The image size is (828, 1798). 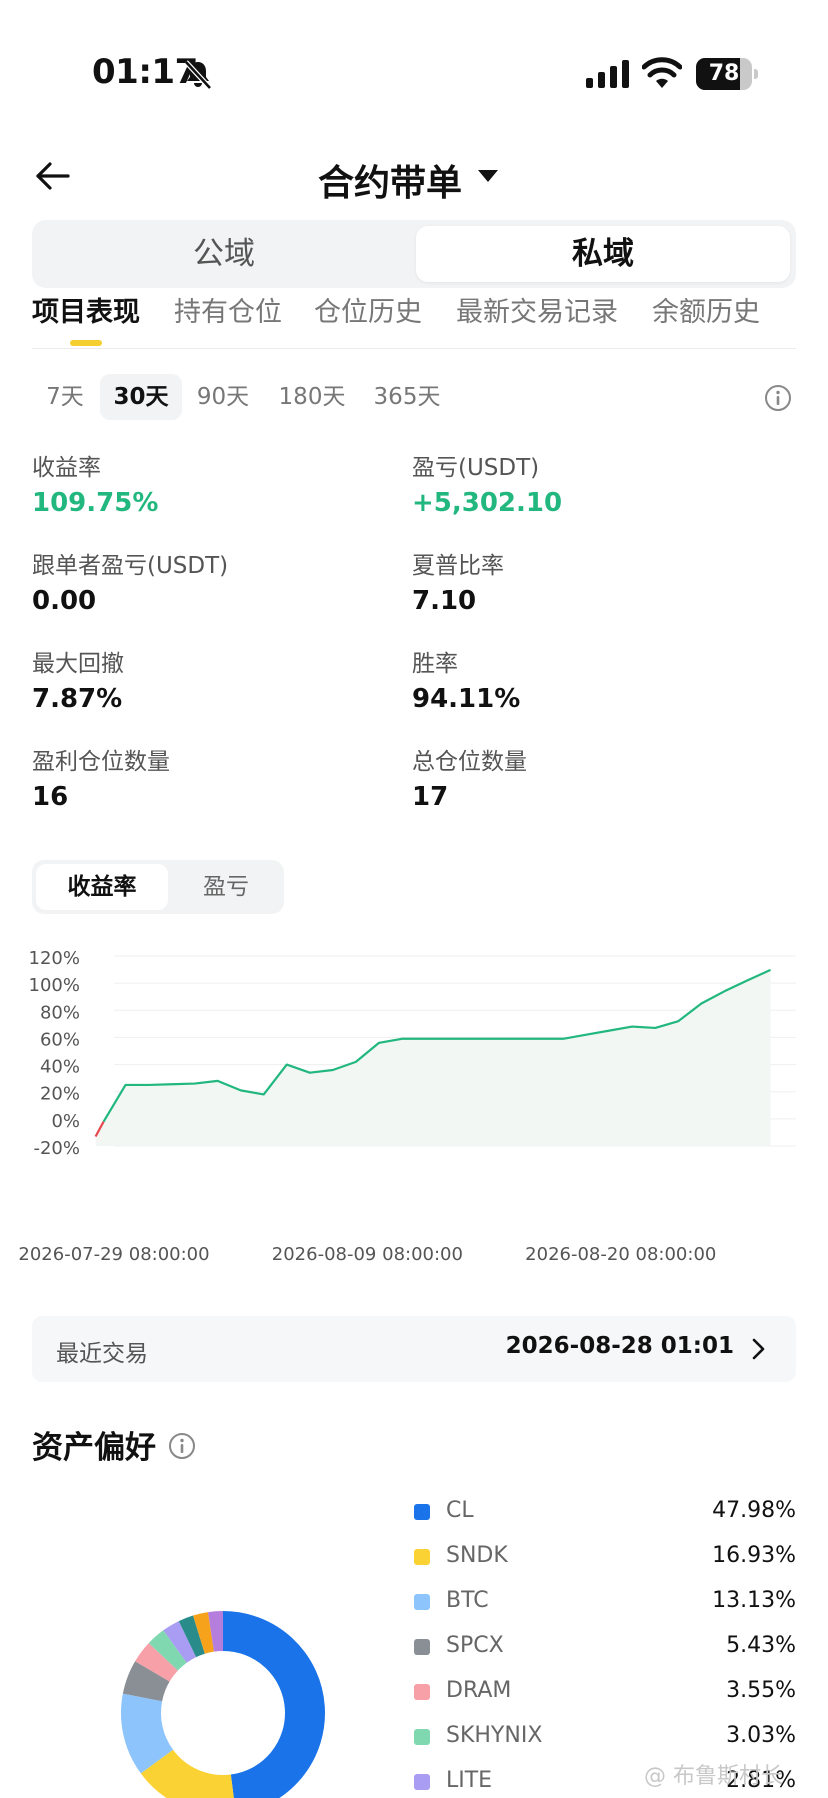 I want to click on roi-area-fill, so click(x=433, y=1057).